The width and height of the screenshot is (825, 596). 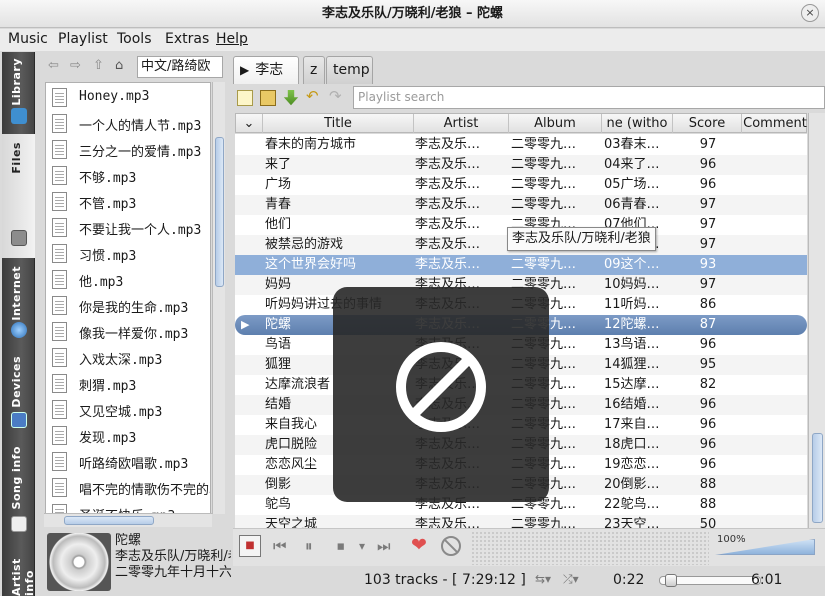 What do you see at coordinates (707, 123) in the screenshot?
I see `column-header-score: Score` at bounding box center [707, 123].